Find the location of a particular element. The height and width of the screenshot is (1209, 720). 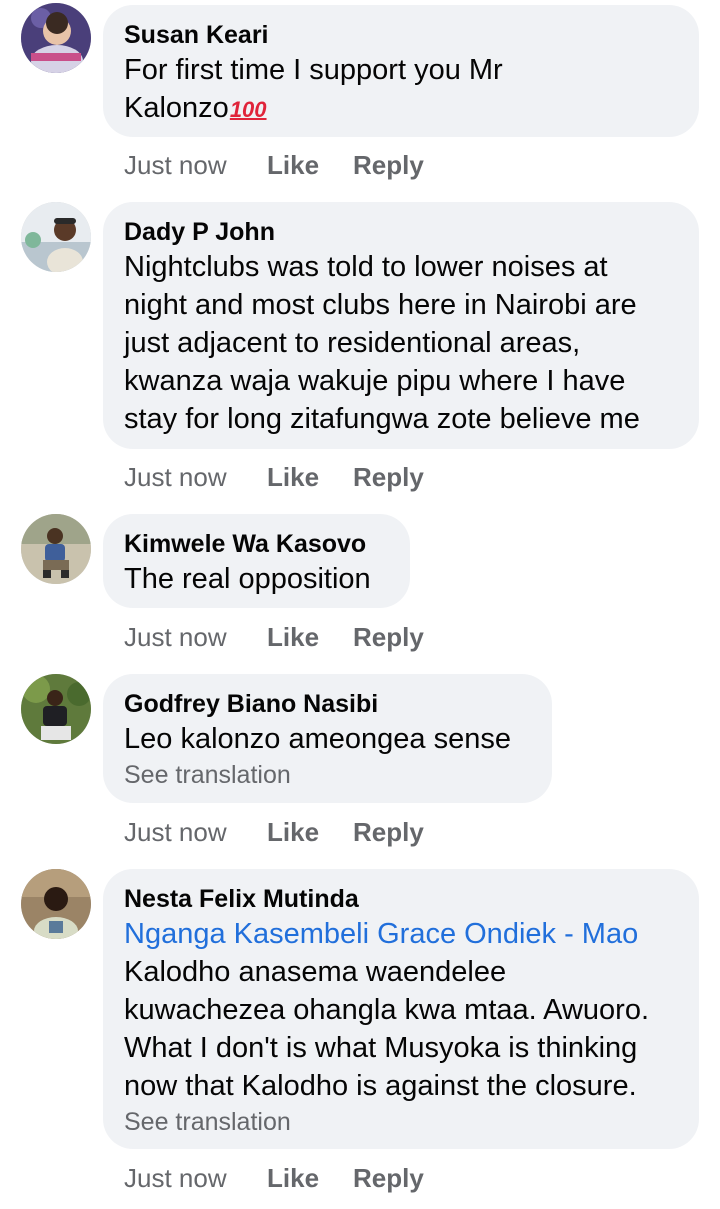

hundred-points-emoji: 100 is located at coordinates (248, 109).